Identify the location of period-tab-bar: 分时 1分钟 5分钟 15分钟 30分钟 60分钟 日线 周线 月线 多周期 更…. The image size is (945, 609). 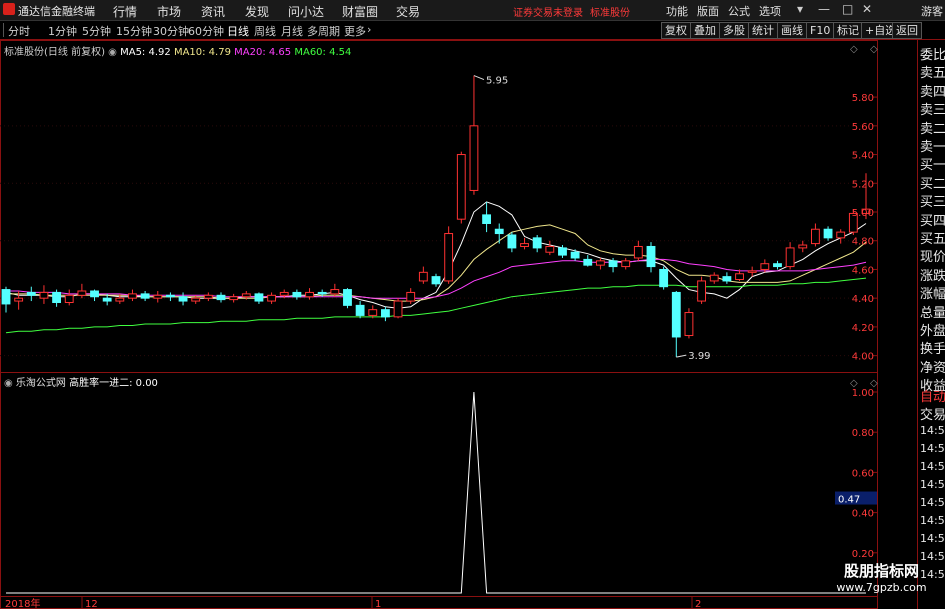
(472, 30).